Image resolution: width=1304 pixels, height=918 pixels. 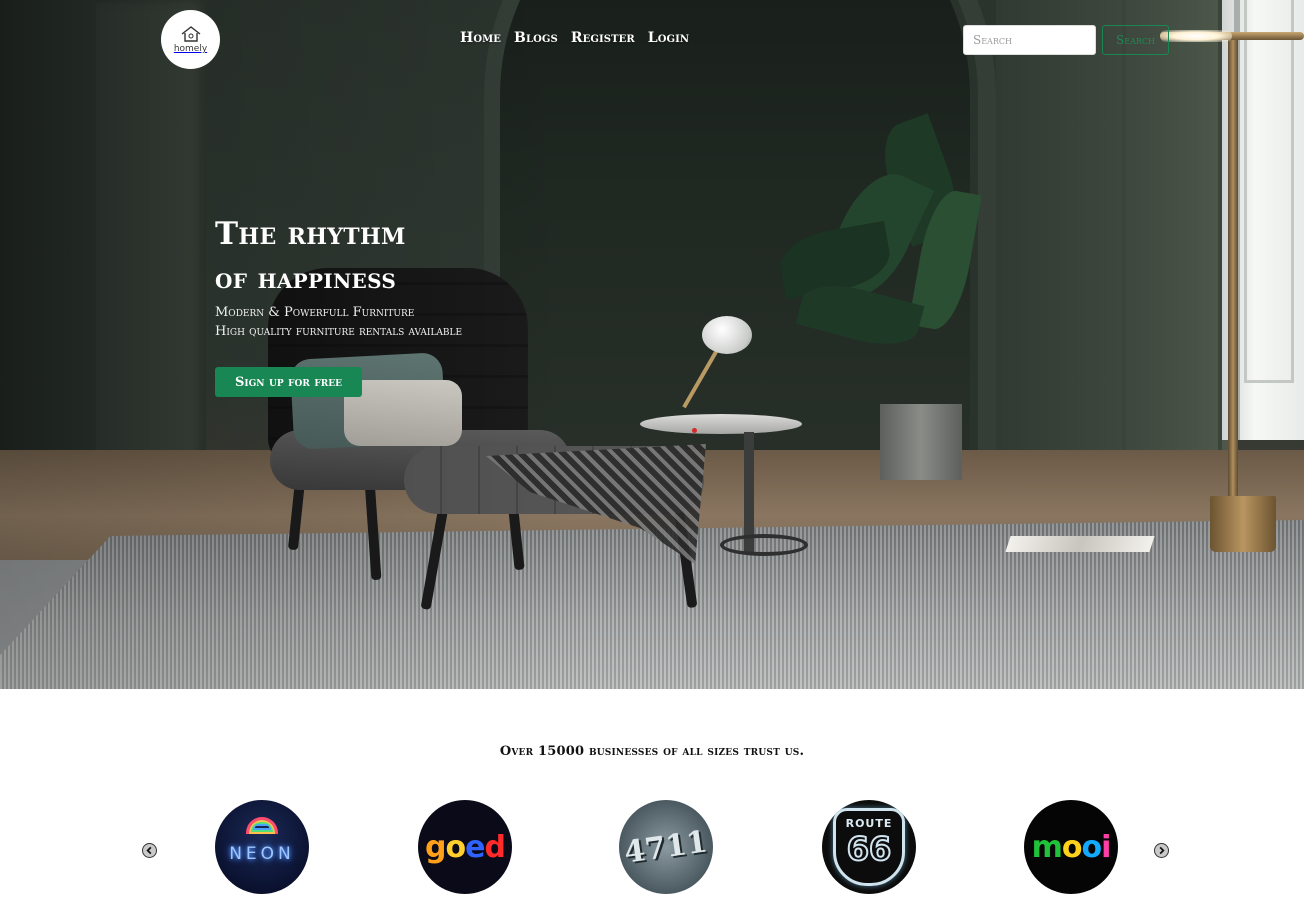 I want to click on route-66-shield-icon: ROUTE 66, so click(x=869, y=847).